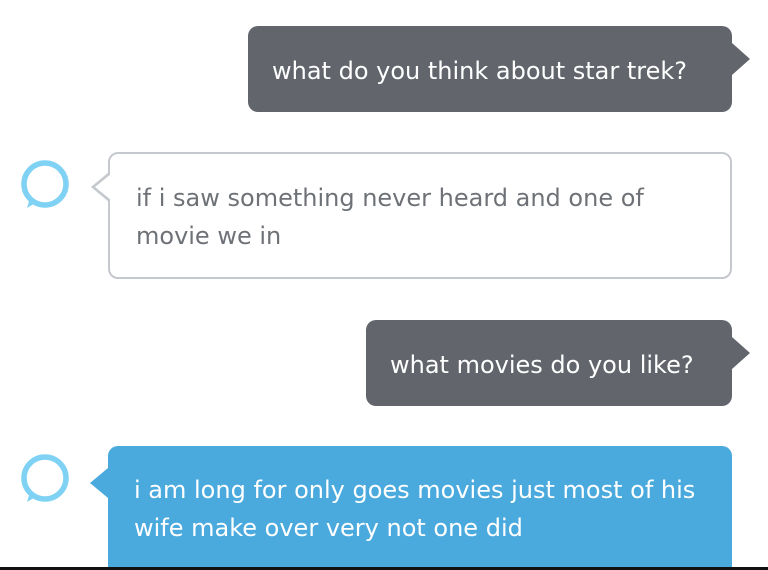 The height and width of the screenshot is (570, 768). Describe the element at coordinates (103, 187) in the screenshot. I see `bubble-tail-inner` at that location.